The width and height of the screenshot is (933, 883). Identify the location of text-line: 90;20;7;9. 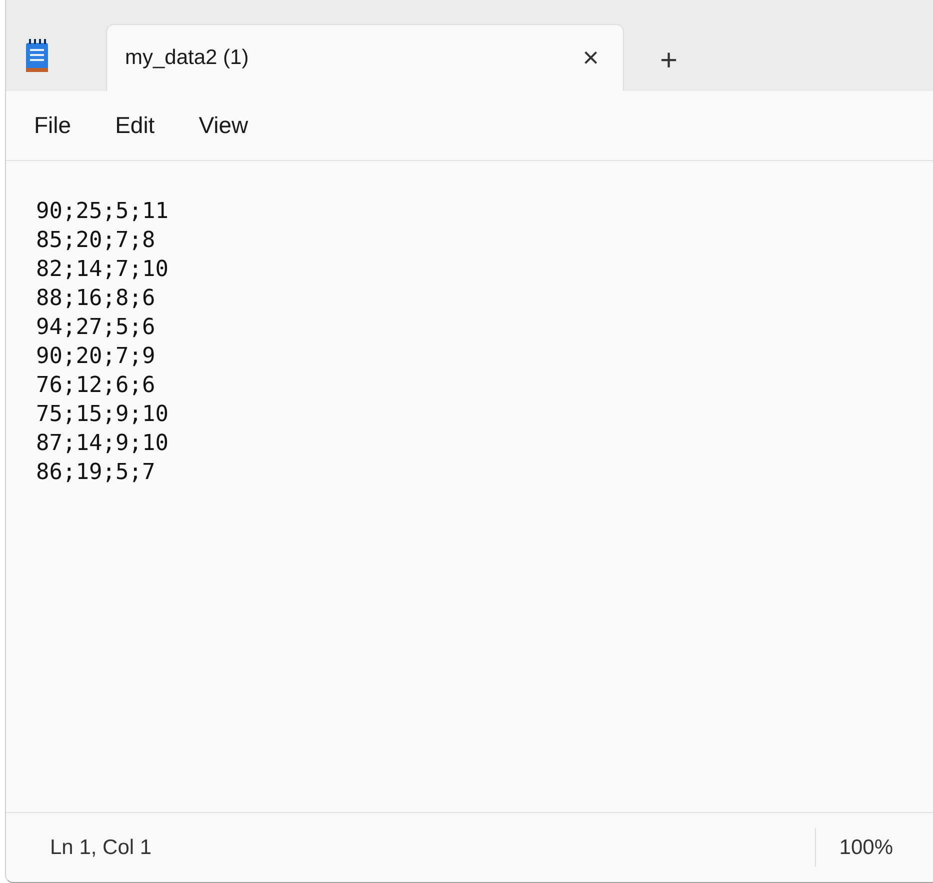
(96, 357).